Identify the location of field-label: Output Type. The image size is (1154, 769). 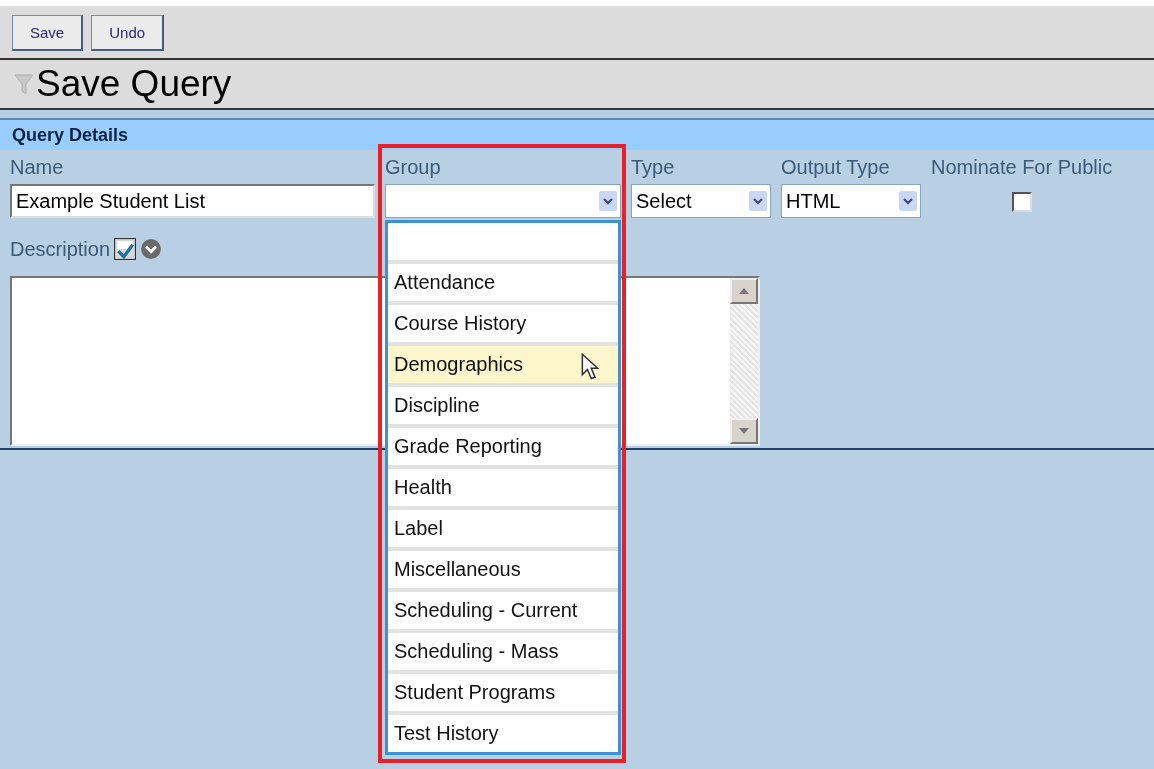
(836, 167).